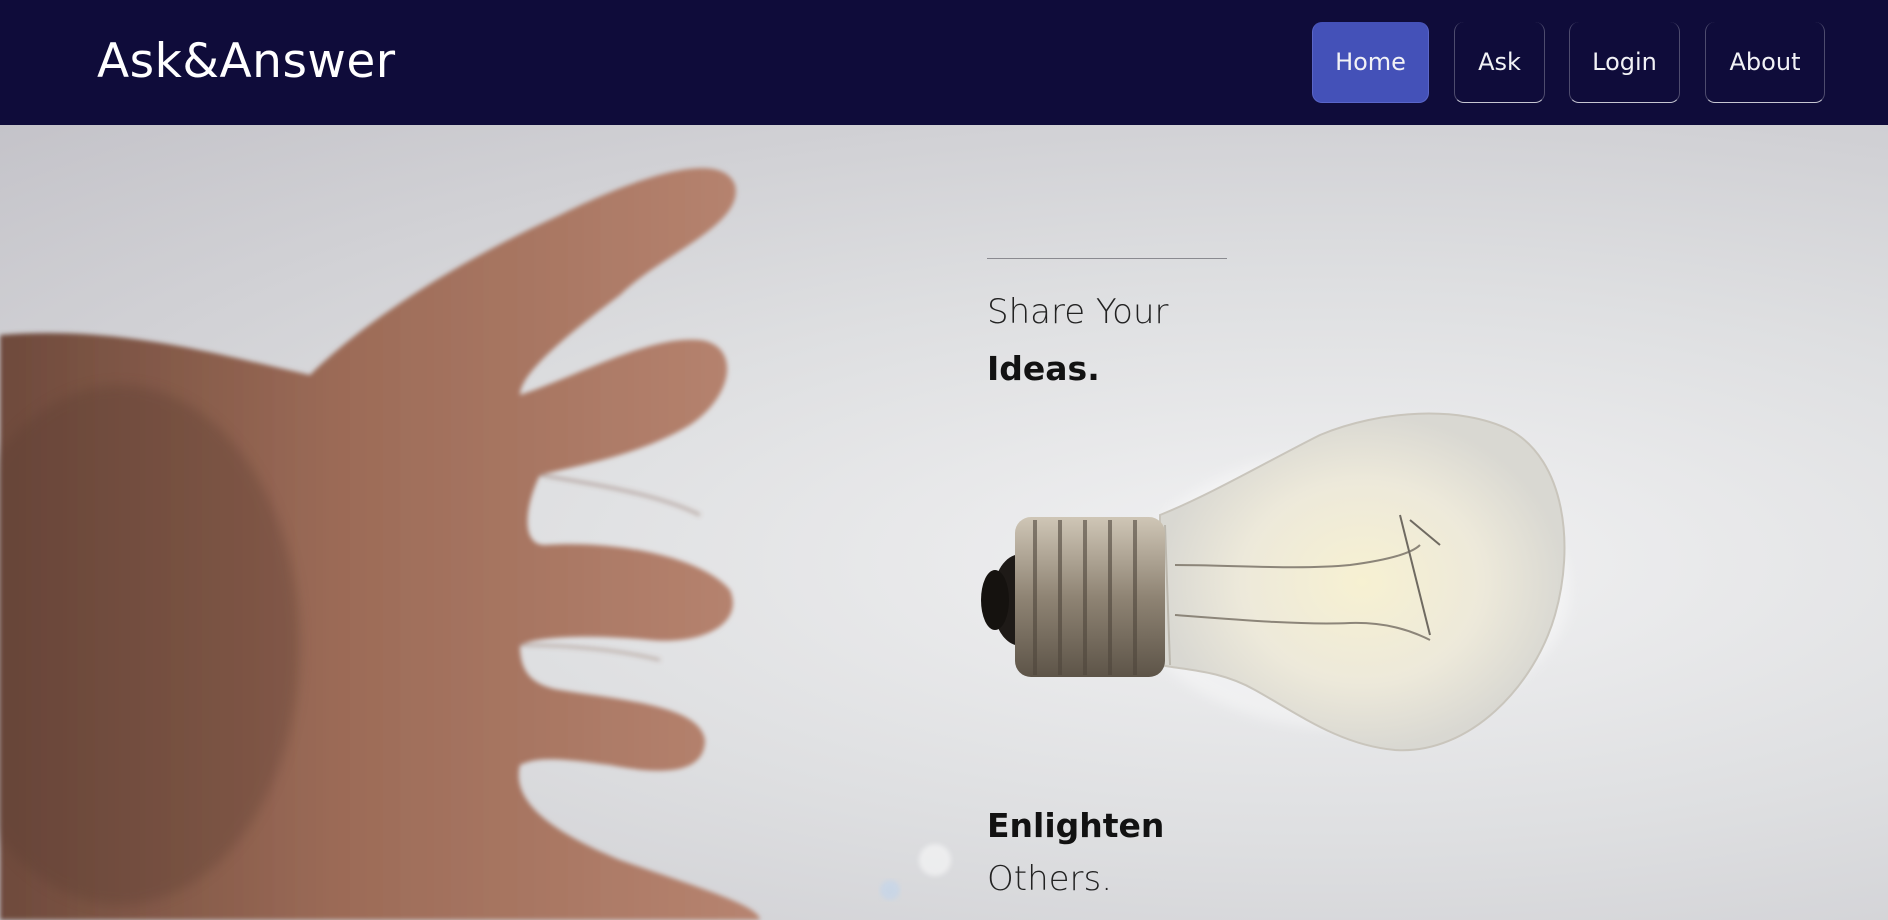  Describe the element at coordinates (1107, 258) in the screenshot. I see `hero-divider` at that location.